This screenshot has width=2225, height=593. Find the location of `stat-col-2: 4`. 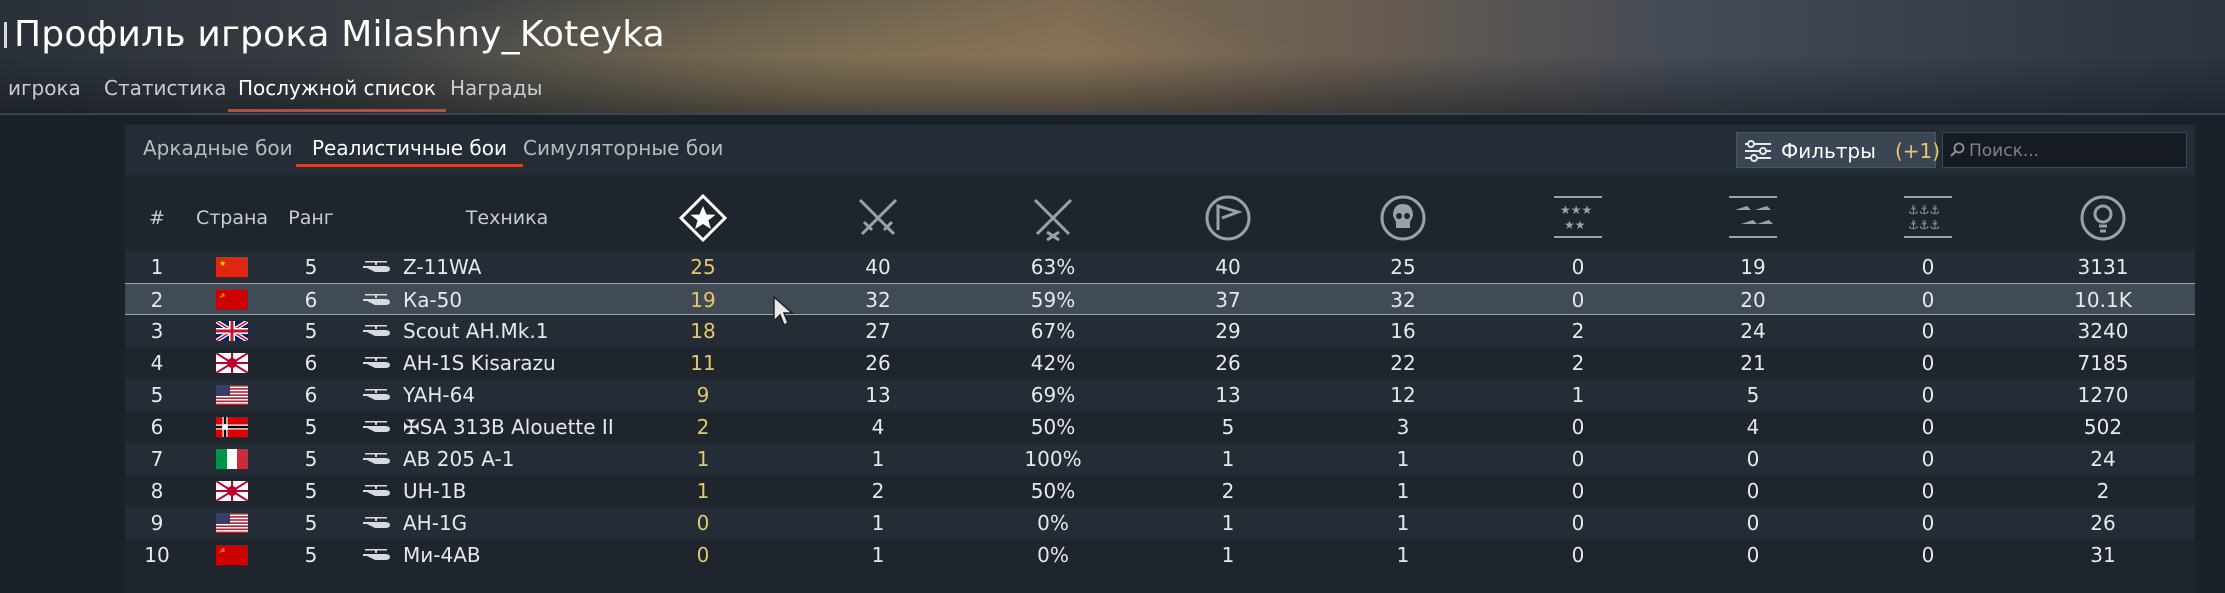

stat-col-2: 4 is located at coordinates (878, 427).